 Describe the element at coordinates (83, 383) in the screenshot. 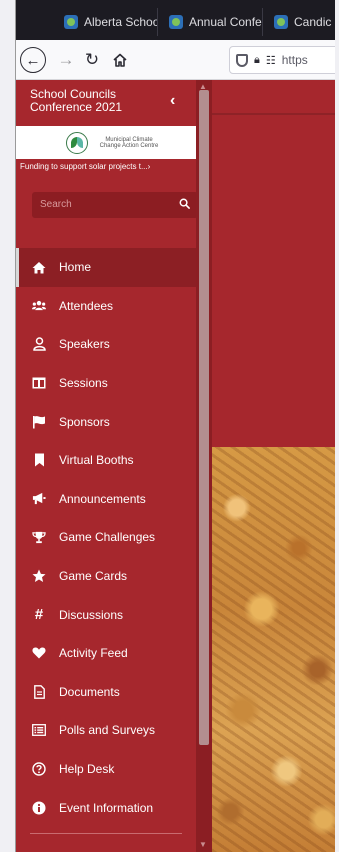

I see `sidebar-item-label: Sessions` at that location.